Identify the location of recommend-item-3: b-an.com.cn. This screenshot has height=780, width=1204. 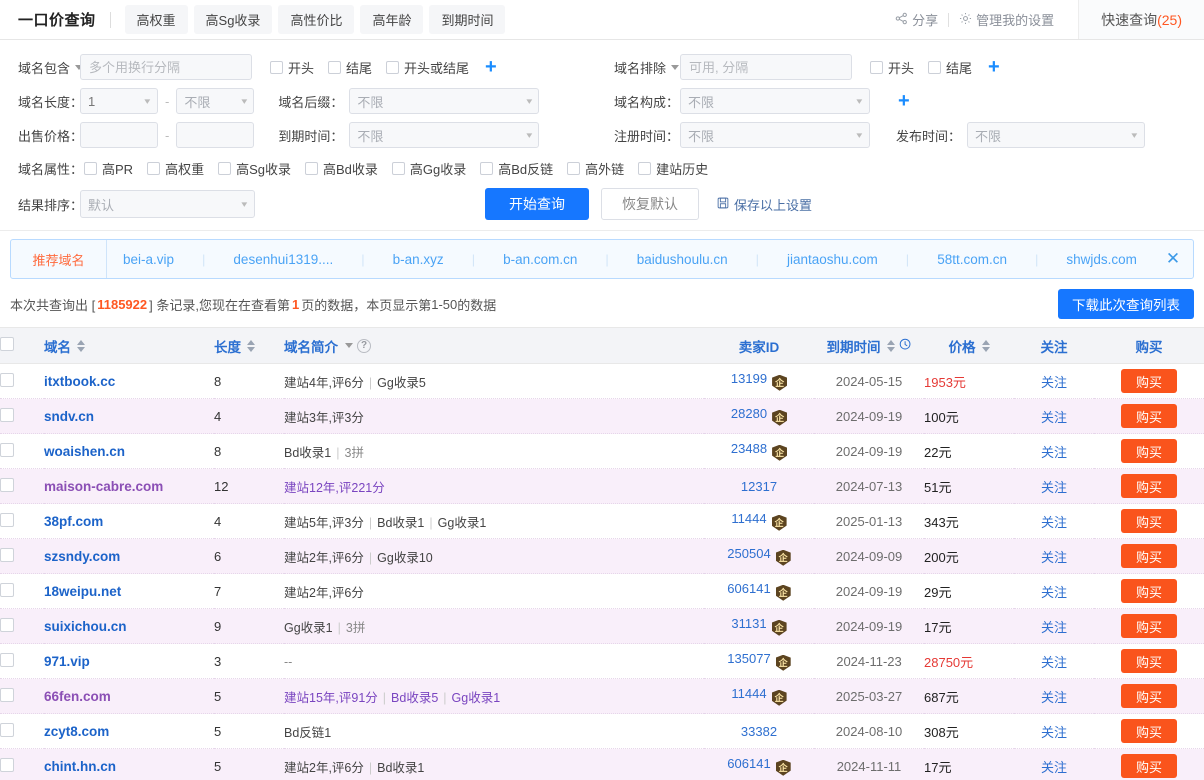
(540, 259).